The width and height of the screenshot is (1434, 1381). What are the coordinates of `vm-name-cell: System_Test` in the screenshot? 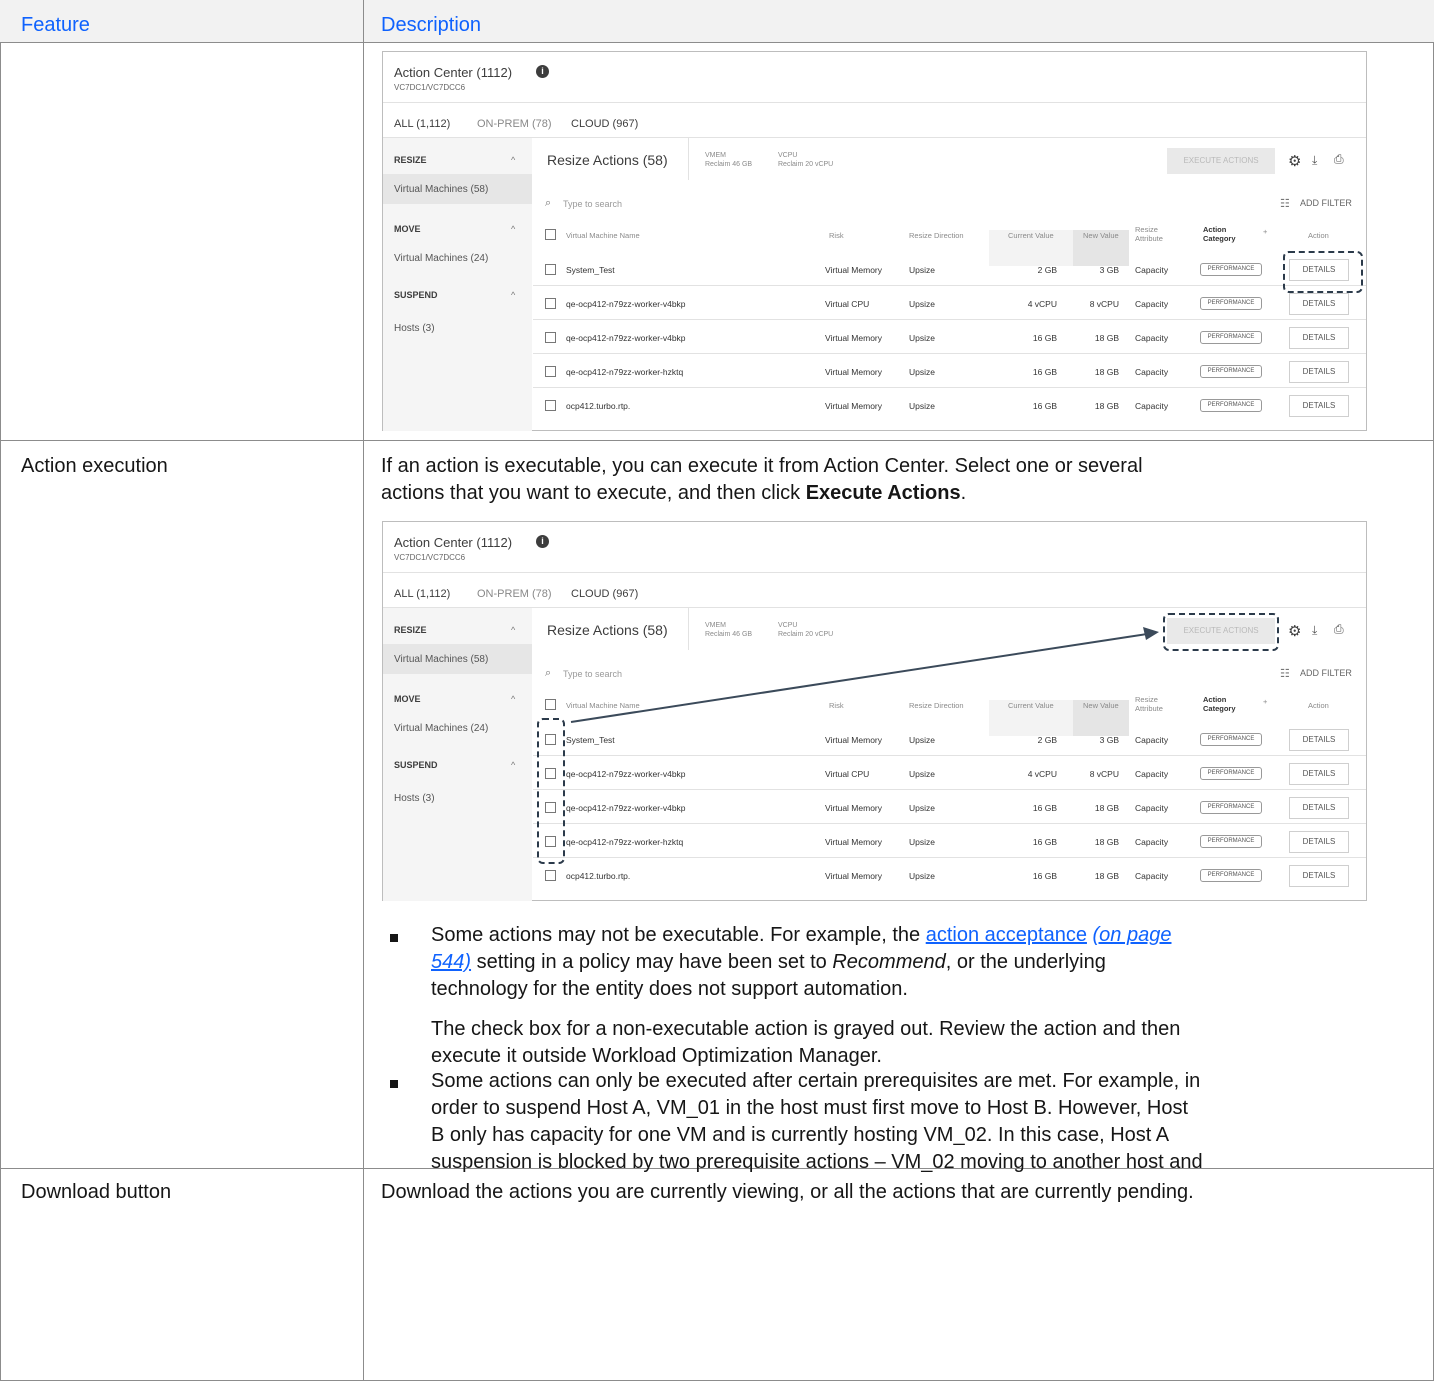 It's located at (590, 270).